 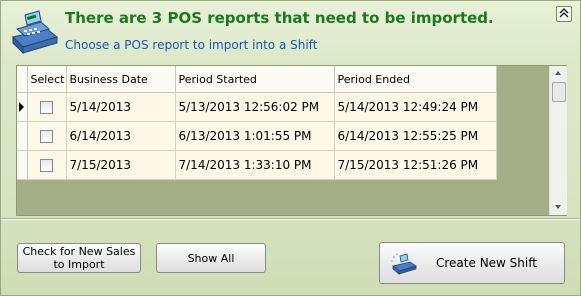 What do you see at coordinates (121, 165) in the screenshot?
I see `business-date-cell: 7/15/2013` at bounding box center [121, 165].